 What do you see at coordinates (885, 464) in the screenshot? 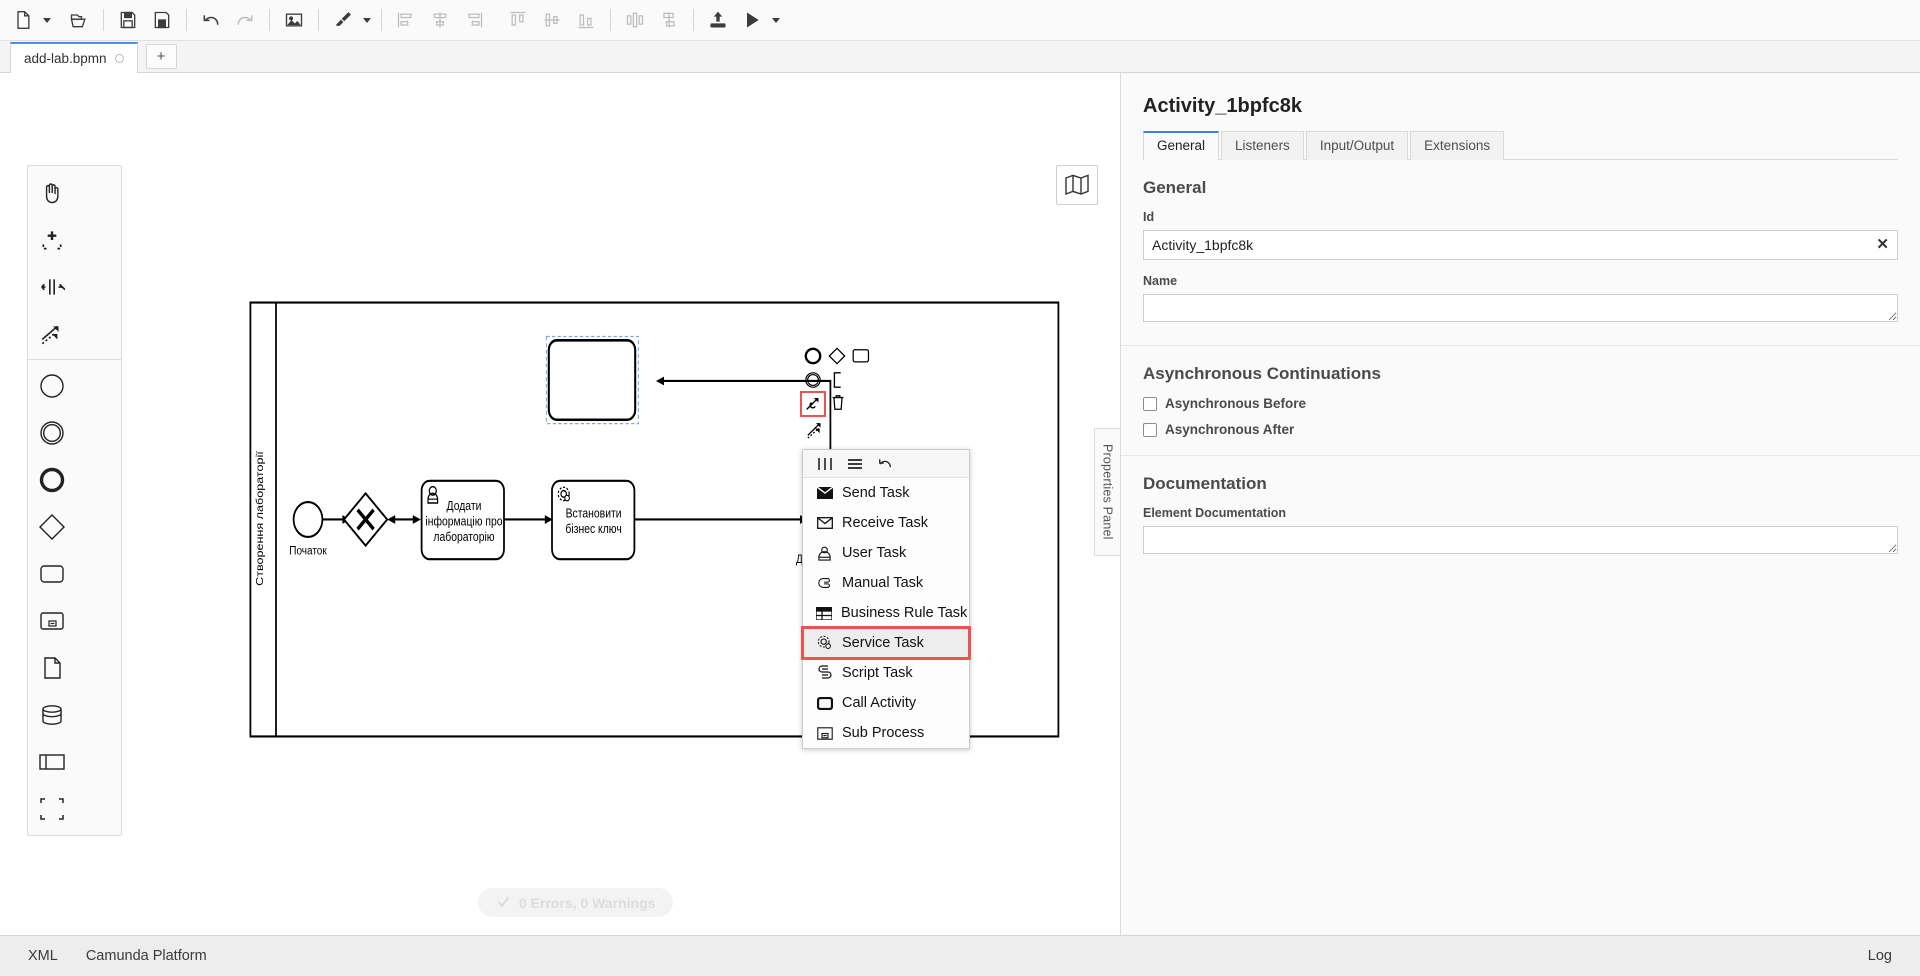
I see `loop-icon` at bounding box center [885, 464].